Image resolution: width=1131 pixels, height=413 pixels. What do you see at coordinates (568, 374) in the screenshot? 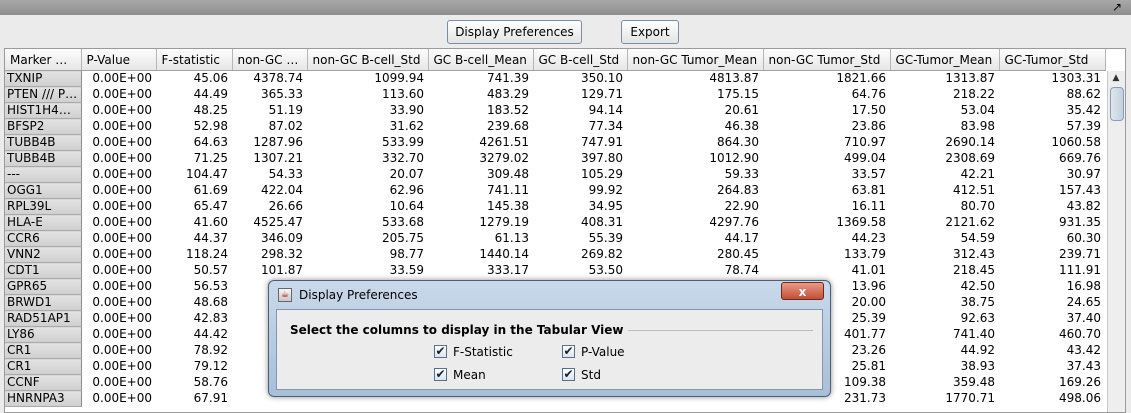
I see `std-checkbox: ✔` at bounding box center [568, 374].